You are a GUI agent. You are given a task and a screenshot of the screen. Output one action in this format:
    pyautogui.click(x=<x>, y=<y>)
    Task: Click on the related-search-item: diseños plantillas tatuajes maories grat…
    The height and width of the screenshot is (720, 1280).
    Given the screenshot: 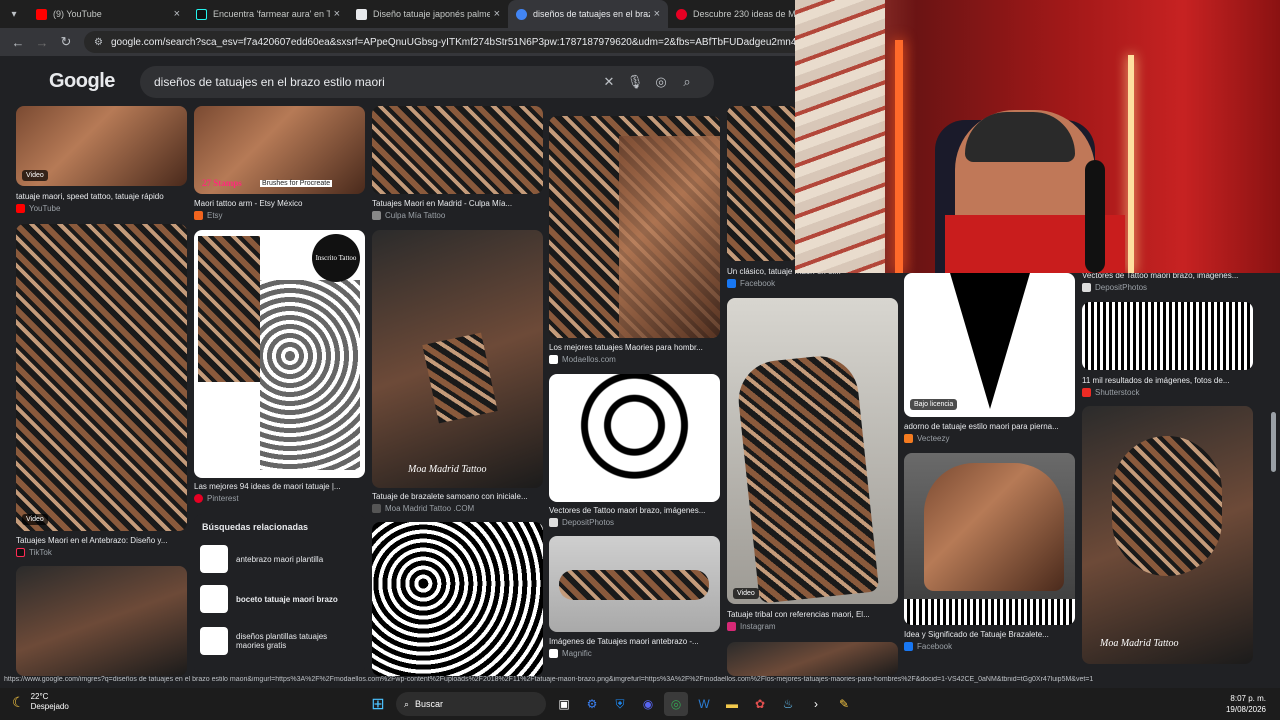 What is the action you would take?
    pyautogui.click(x=280, y=641)
    